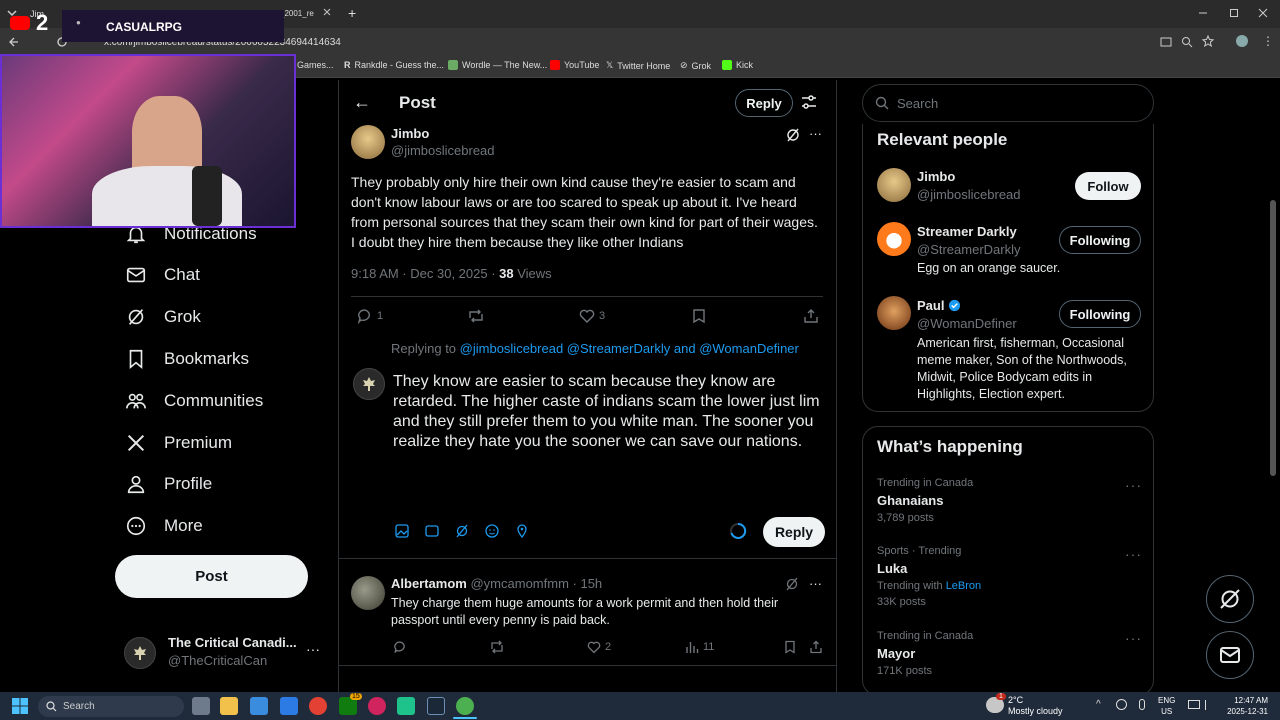 This screenshot has width=1280, height=720. Describe the element at coordinates (522, 531) in the screenshot. I see `location-icon` at that location.